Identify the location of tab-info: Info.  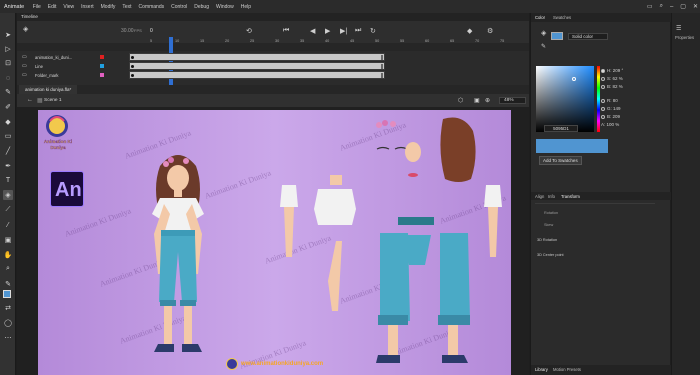
(551, 196).